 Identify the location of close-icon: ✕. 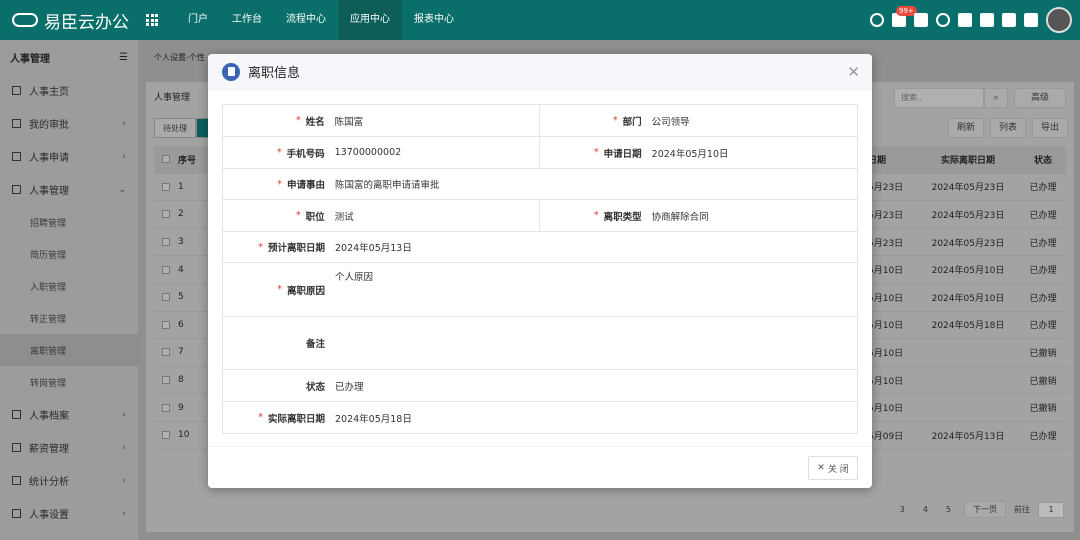
(853, 72).